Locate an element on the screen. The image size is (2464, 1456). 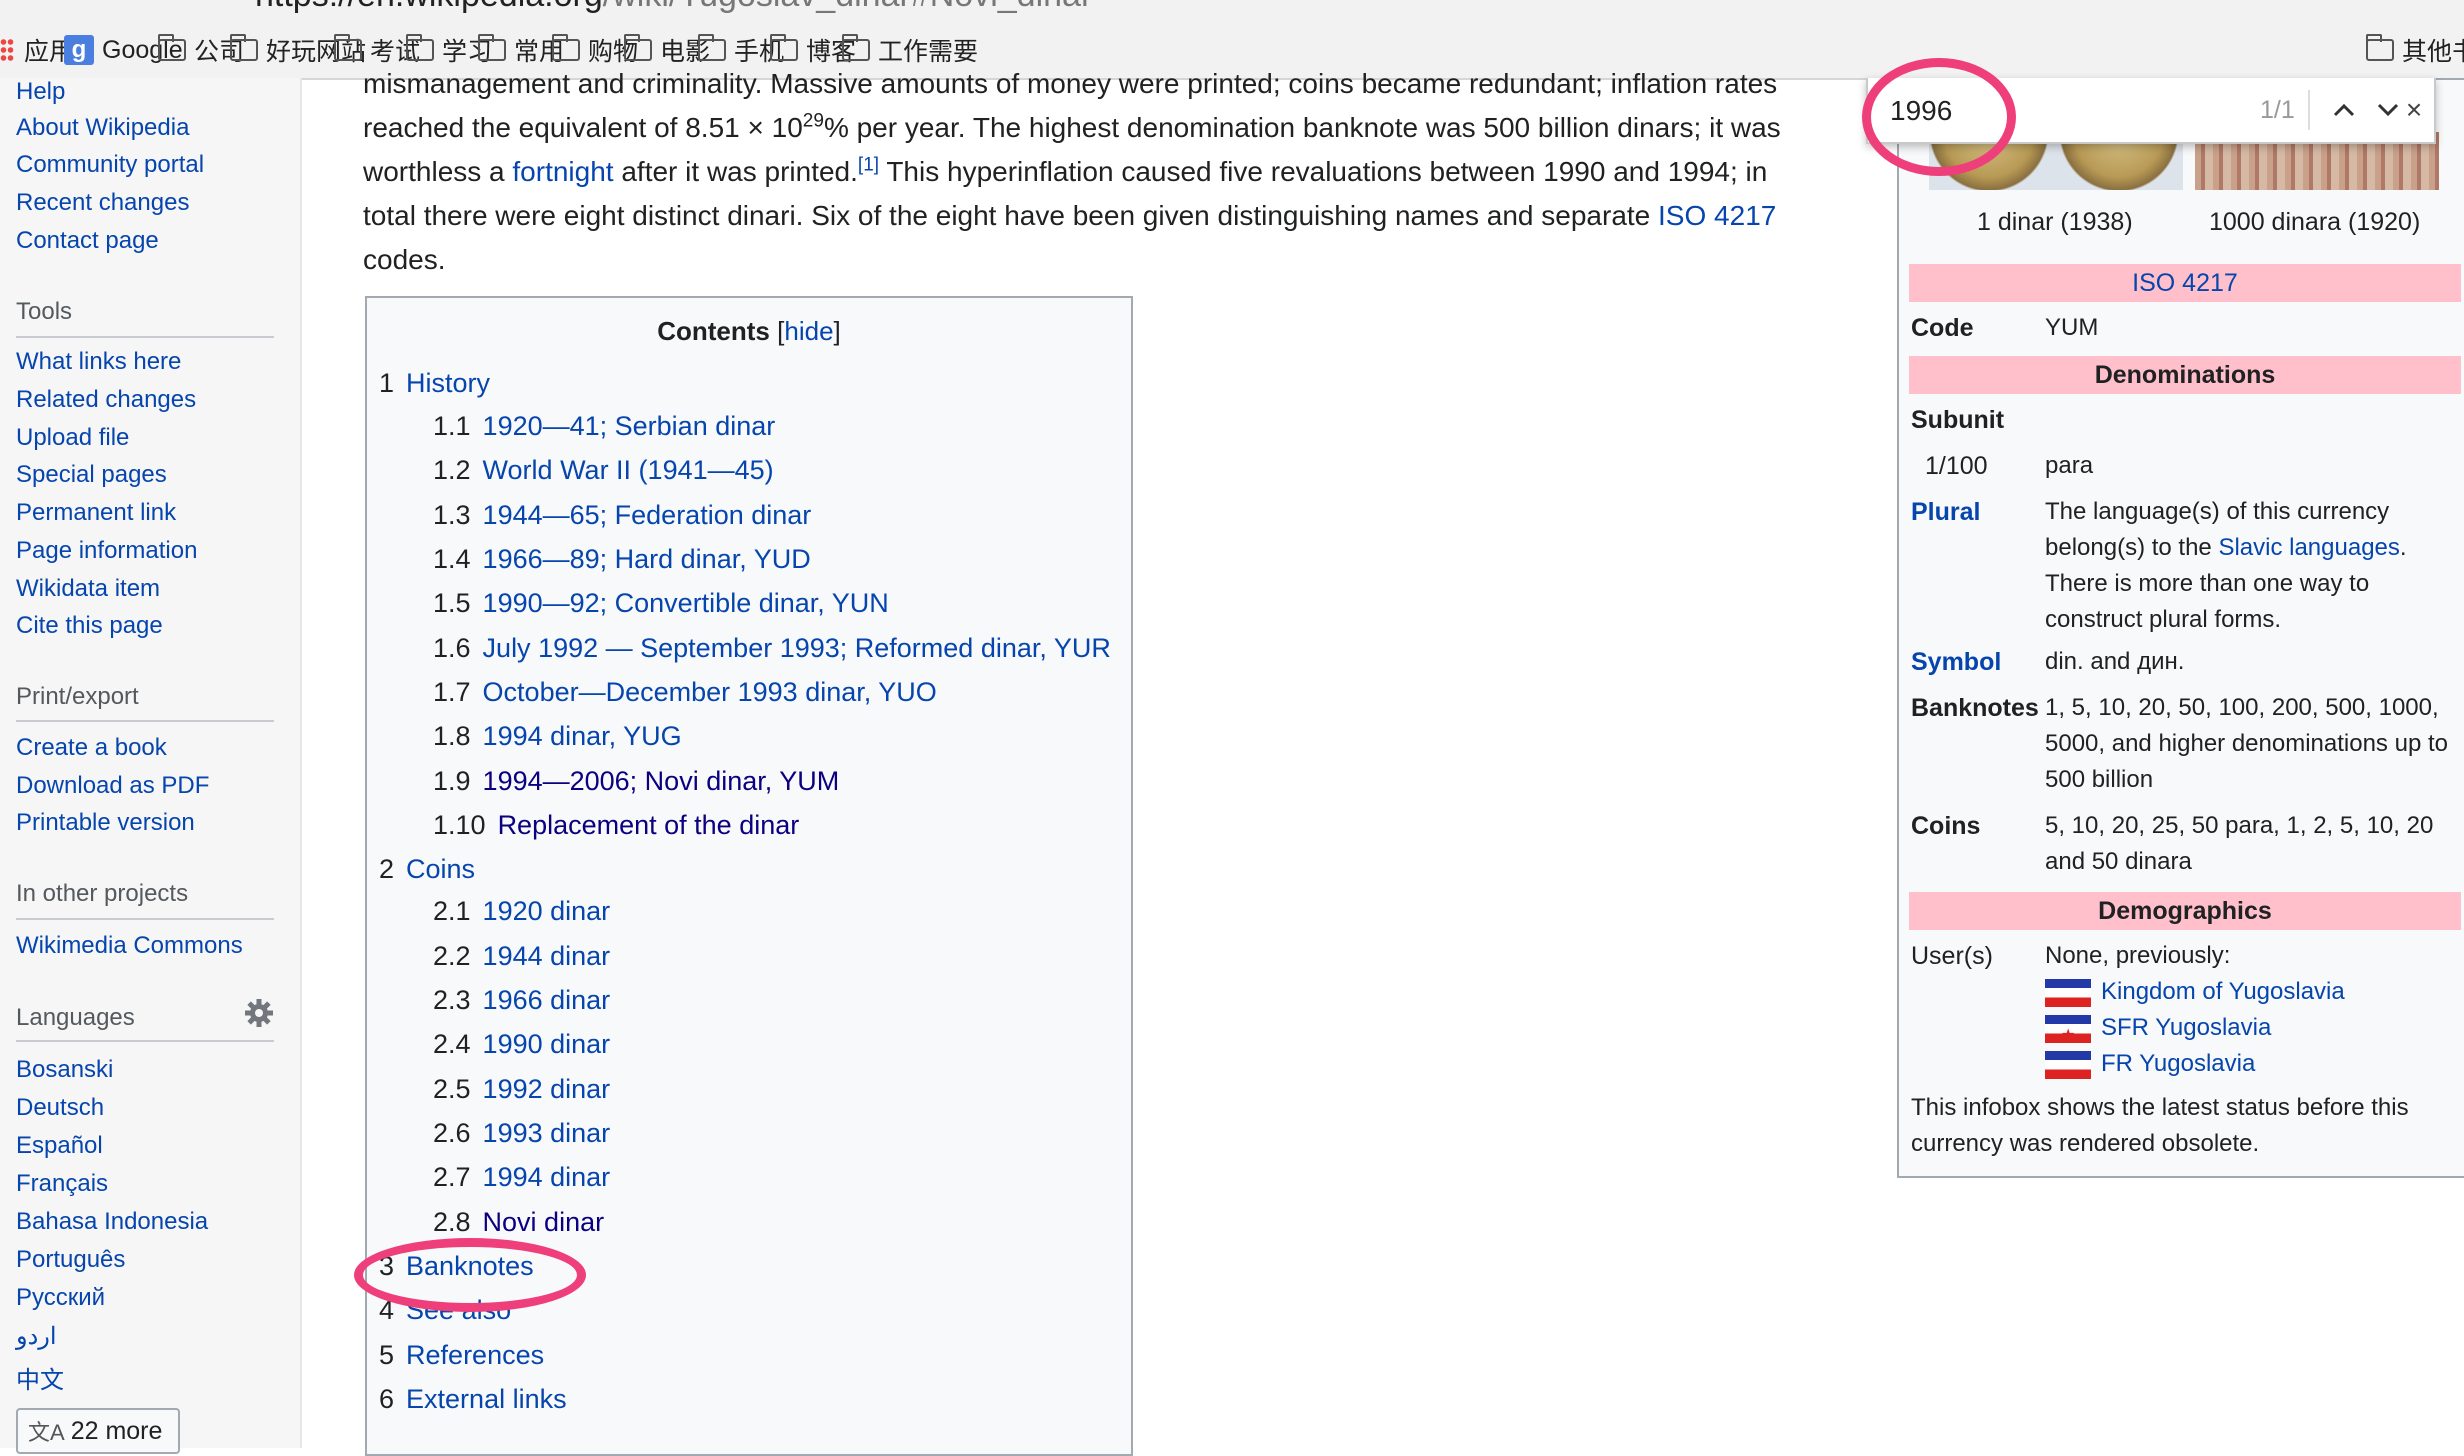
sidebar-link-what-links-here: What links here is located at coordinates (98, 362).